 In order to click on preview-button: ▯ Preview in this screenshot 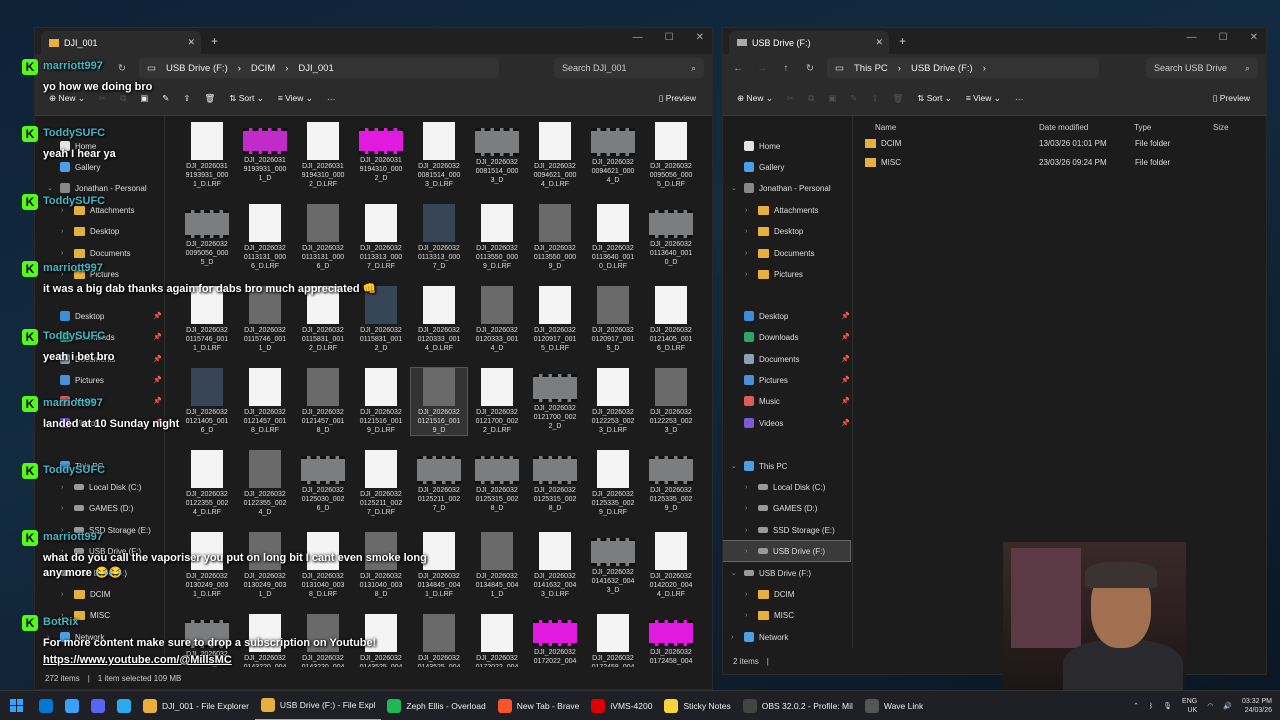, I will do `click(677, 98)`.